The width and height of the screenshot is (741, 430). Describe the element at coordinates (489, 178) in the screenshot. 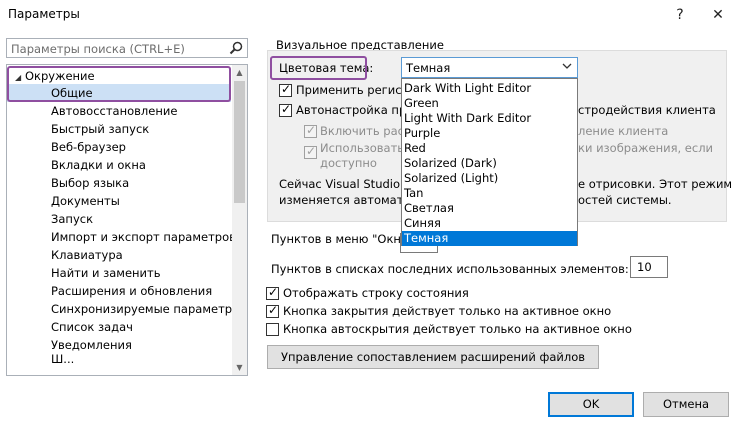

I see `theme-option: Solarized (Light)` at that location.